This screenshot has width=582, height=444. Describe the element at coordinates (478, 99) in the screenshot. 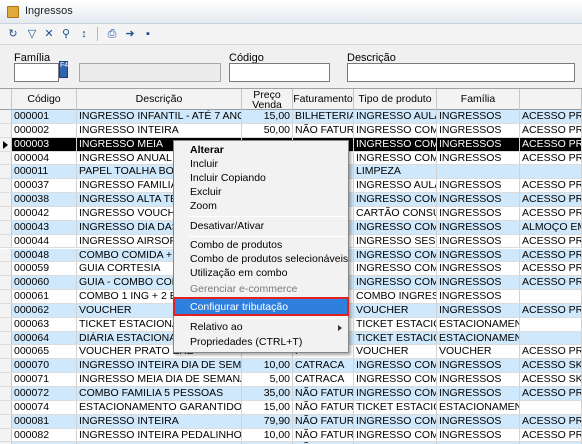

I see `header-familia: Família` at that location.